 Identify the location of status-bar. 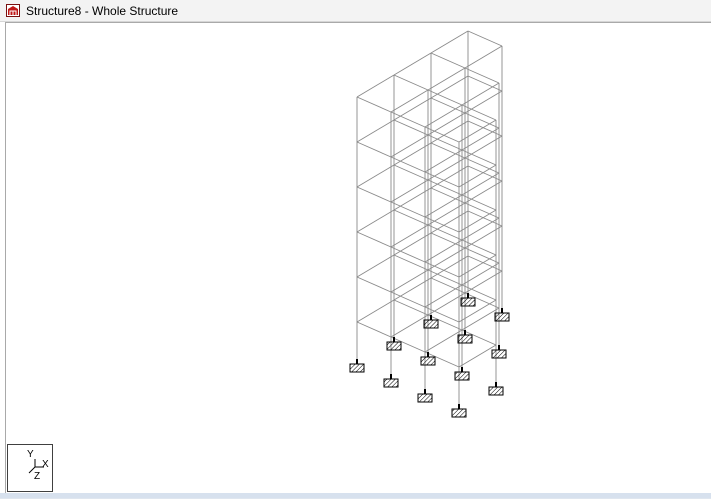
(355, 495).